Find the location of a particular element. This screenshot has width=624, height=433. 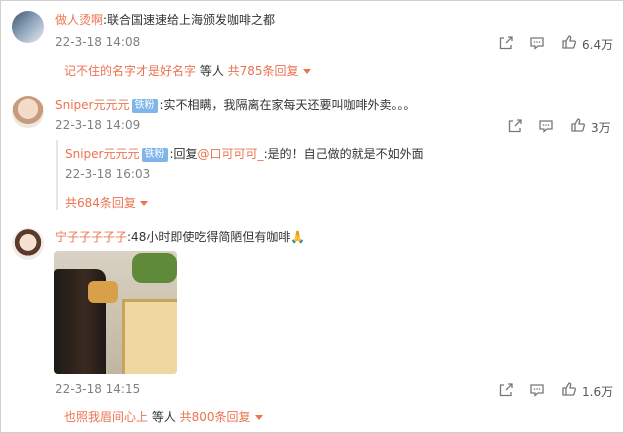

timestamp: 22-3-18 14:08 is located at coordinates (98, 42).